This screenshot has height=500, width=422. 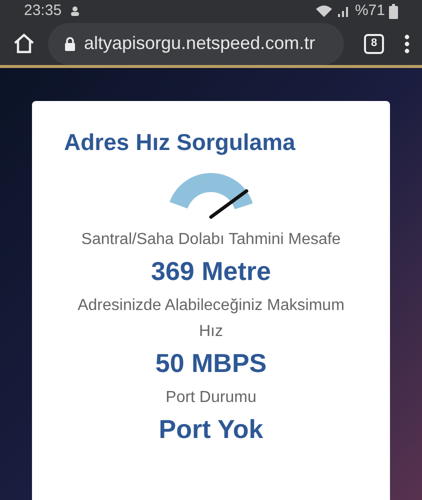 I want to click on lock-icon, so click(x=70, y=43).